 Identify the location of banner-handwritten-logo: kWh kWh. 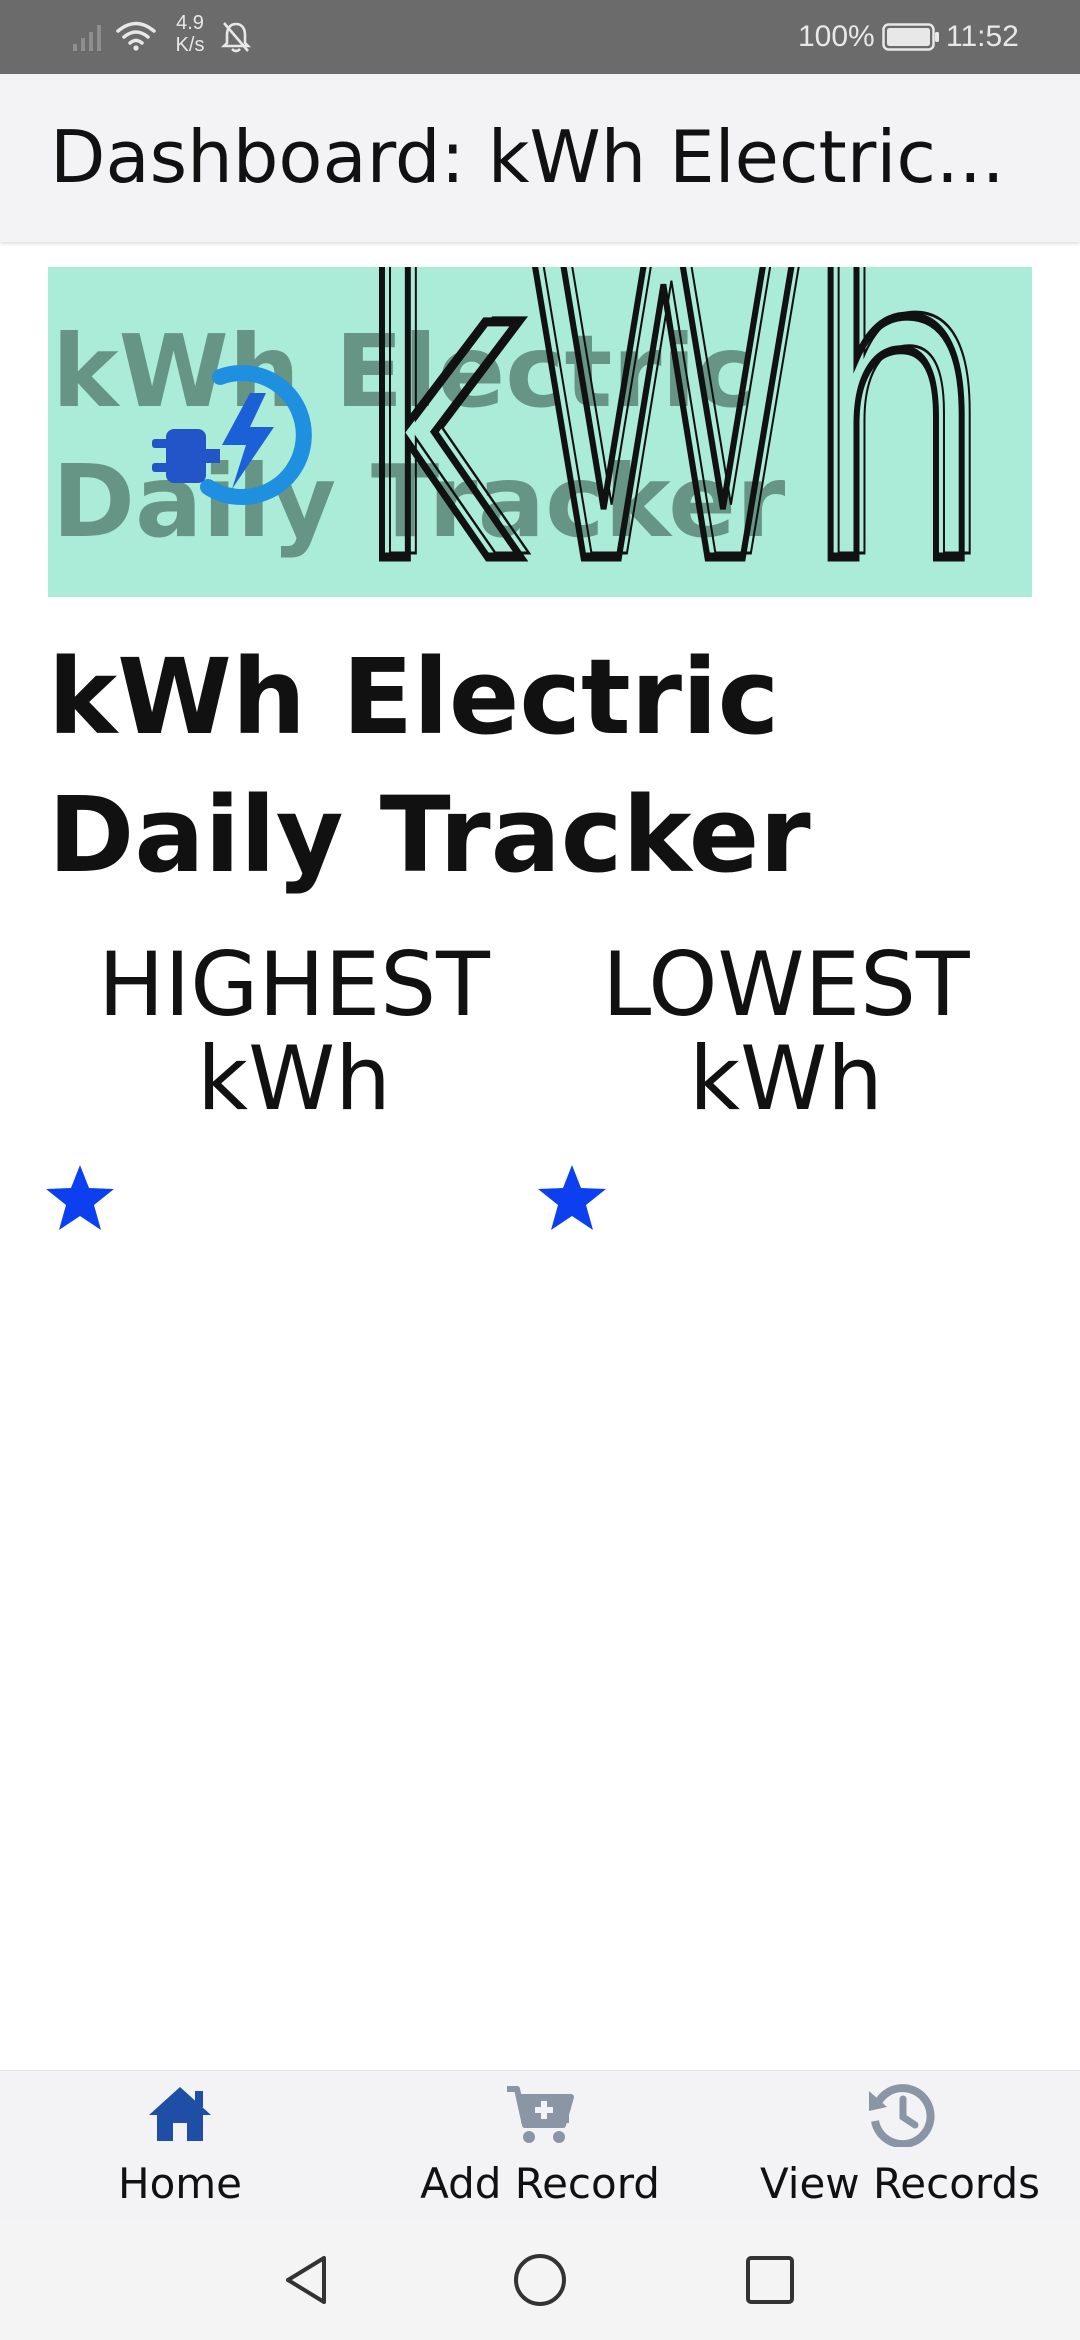
(674, 432).